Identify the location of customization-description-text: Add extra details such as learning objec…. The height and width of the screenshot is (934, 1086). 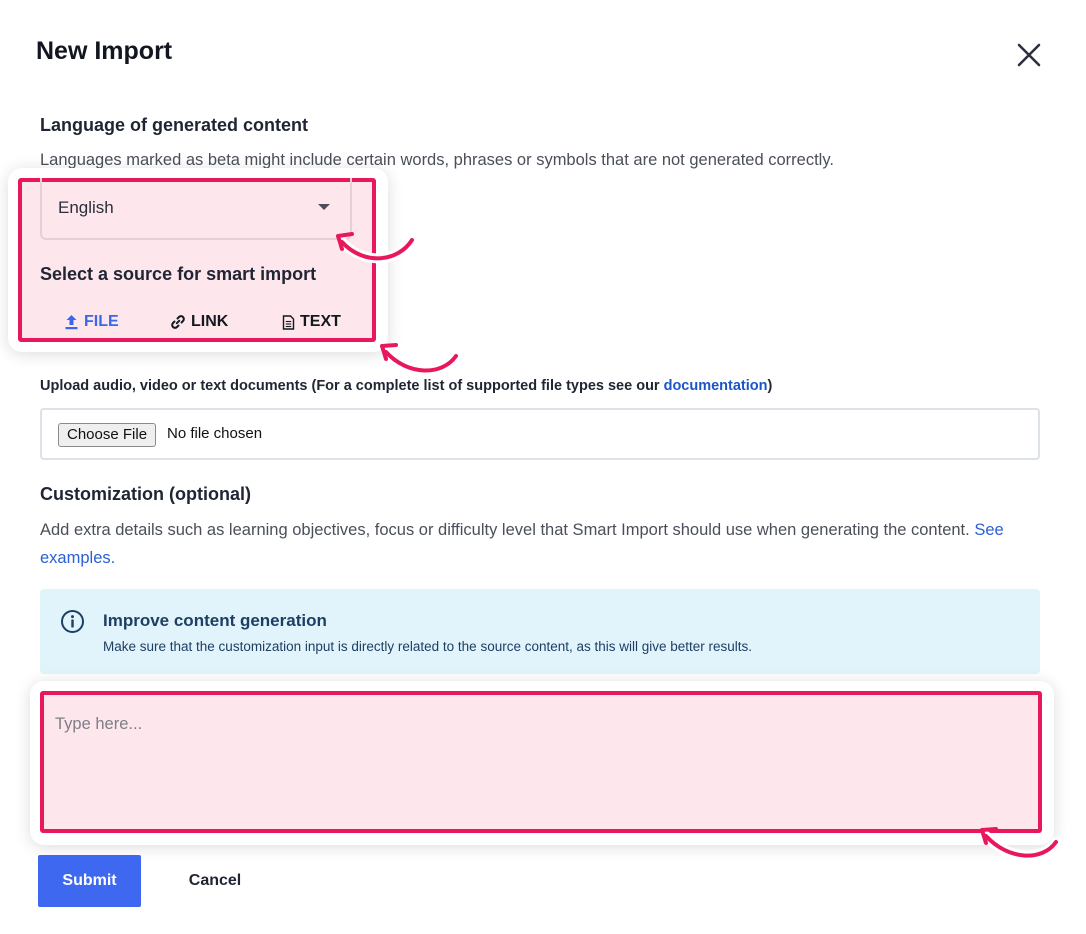
(505, 530).